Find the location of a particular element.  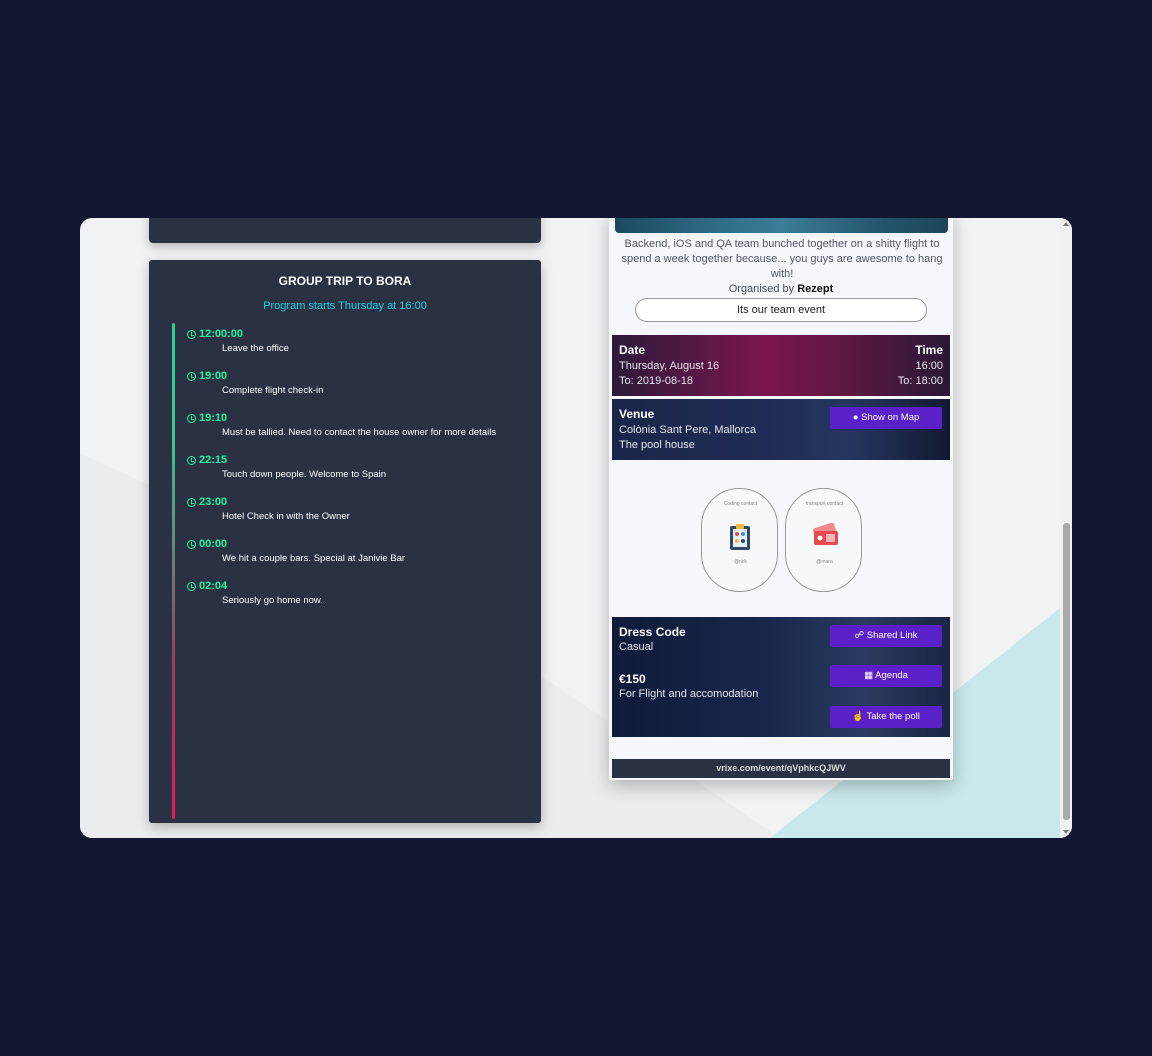

event-url-bar: vrixe.com/event/qVphkcQJWV is located at coordinates (781, 768).